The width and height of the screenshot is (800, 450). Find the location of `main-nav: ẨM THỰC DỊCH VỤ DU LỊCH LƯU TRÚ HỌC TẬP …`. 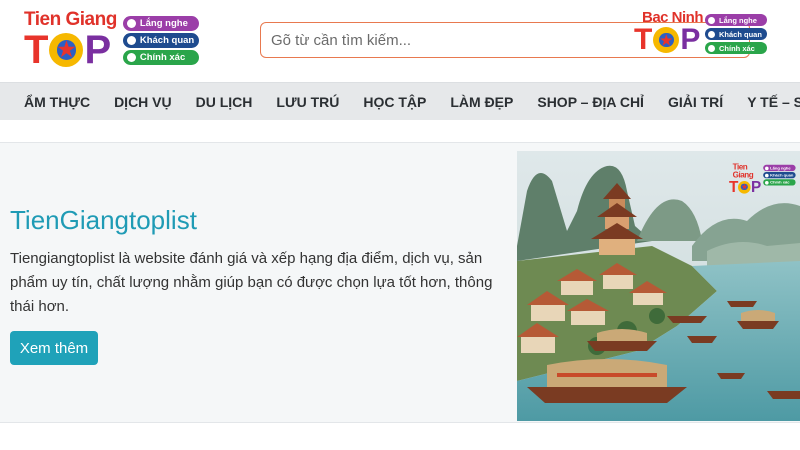

main-nav: ẨM THỰC DỊCH VỤ DU LỊCH LƯU TRÚ HỌC TẬP … is located at coordinates (400, 101).